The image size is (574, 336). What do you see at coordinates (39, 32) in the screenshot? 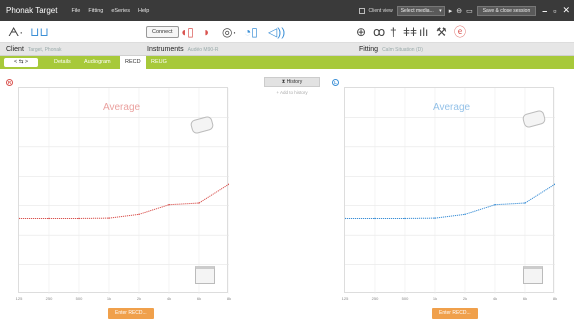
I see `audiogram-icon: ⊔⊔` at bounding box center [39, 32].